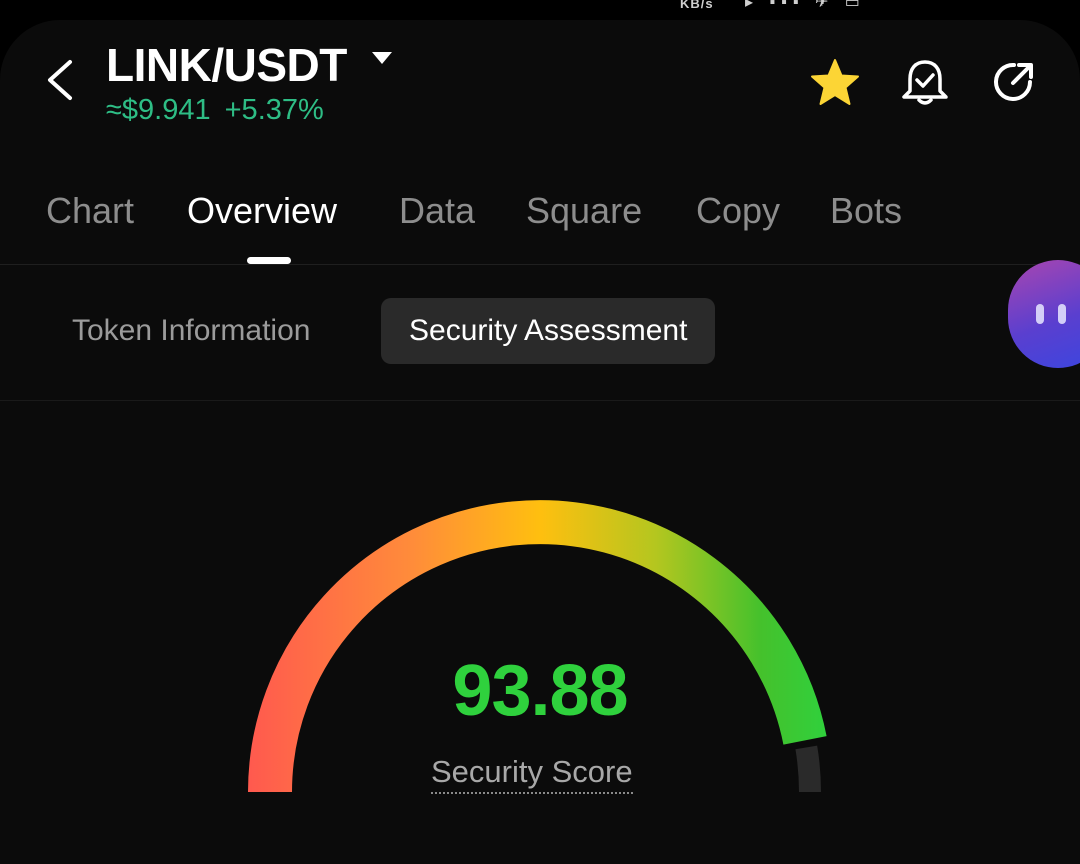 The width and height of the screenshot is (1080, 864). Describe the element at coordinates (532, 774) in the screenshot. I see `security-score-label: Security Score` at that location.